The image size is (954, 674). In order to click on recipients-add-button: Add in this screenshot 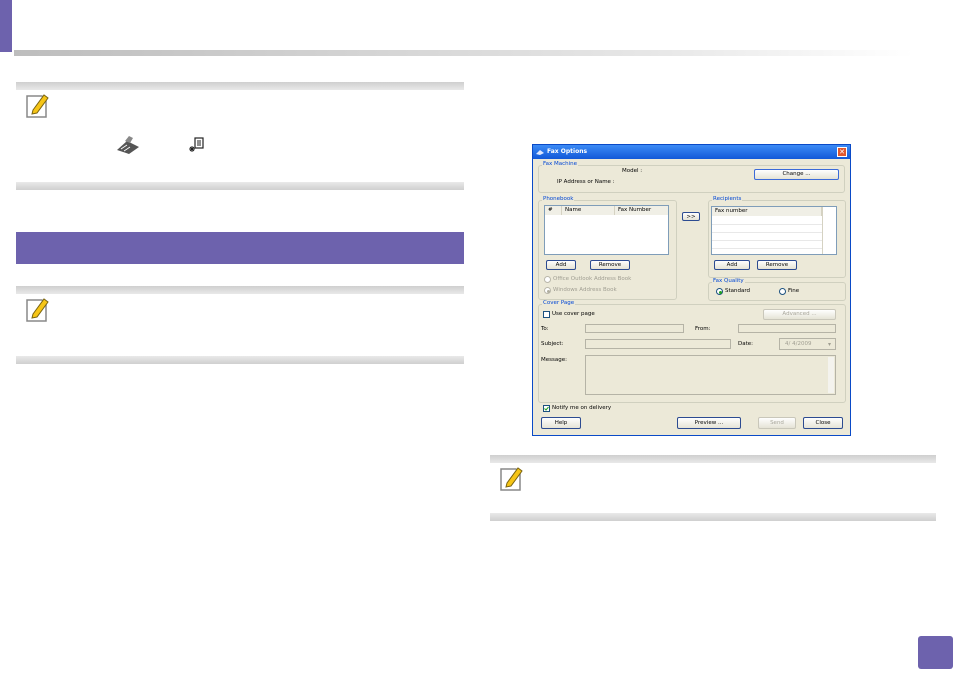, I will do `click(732, 265)`.